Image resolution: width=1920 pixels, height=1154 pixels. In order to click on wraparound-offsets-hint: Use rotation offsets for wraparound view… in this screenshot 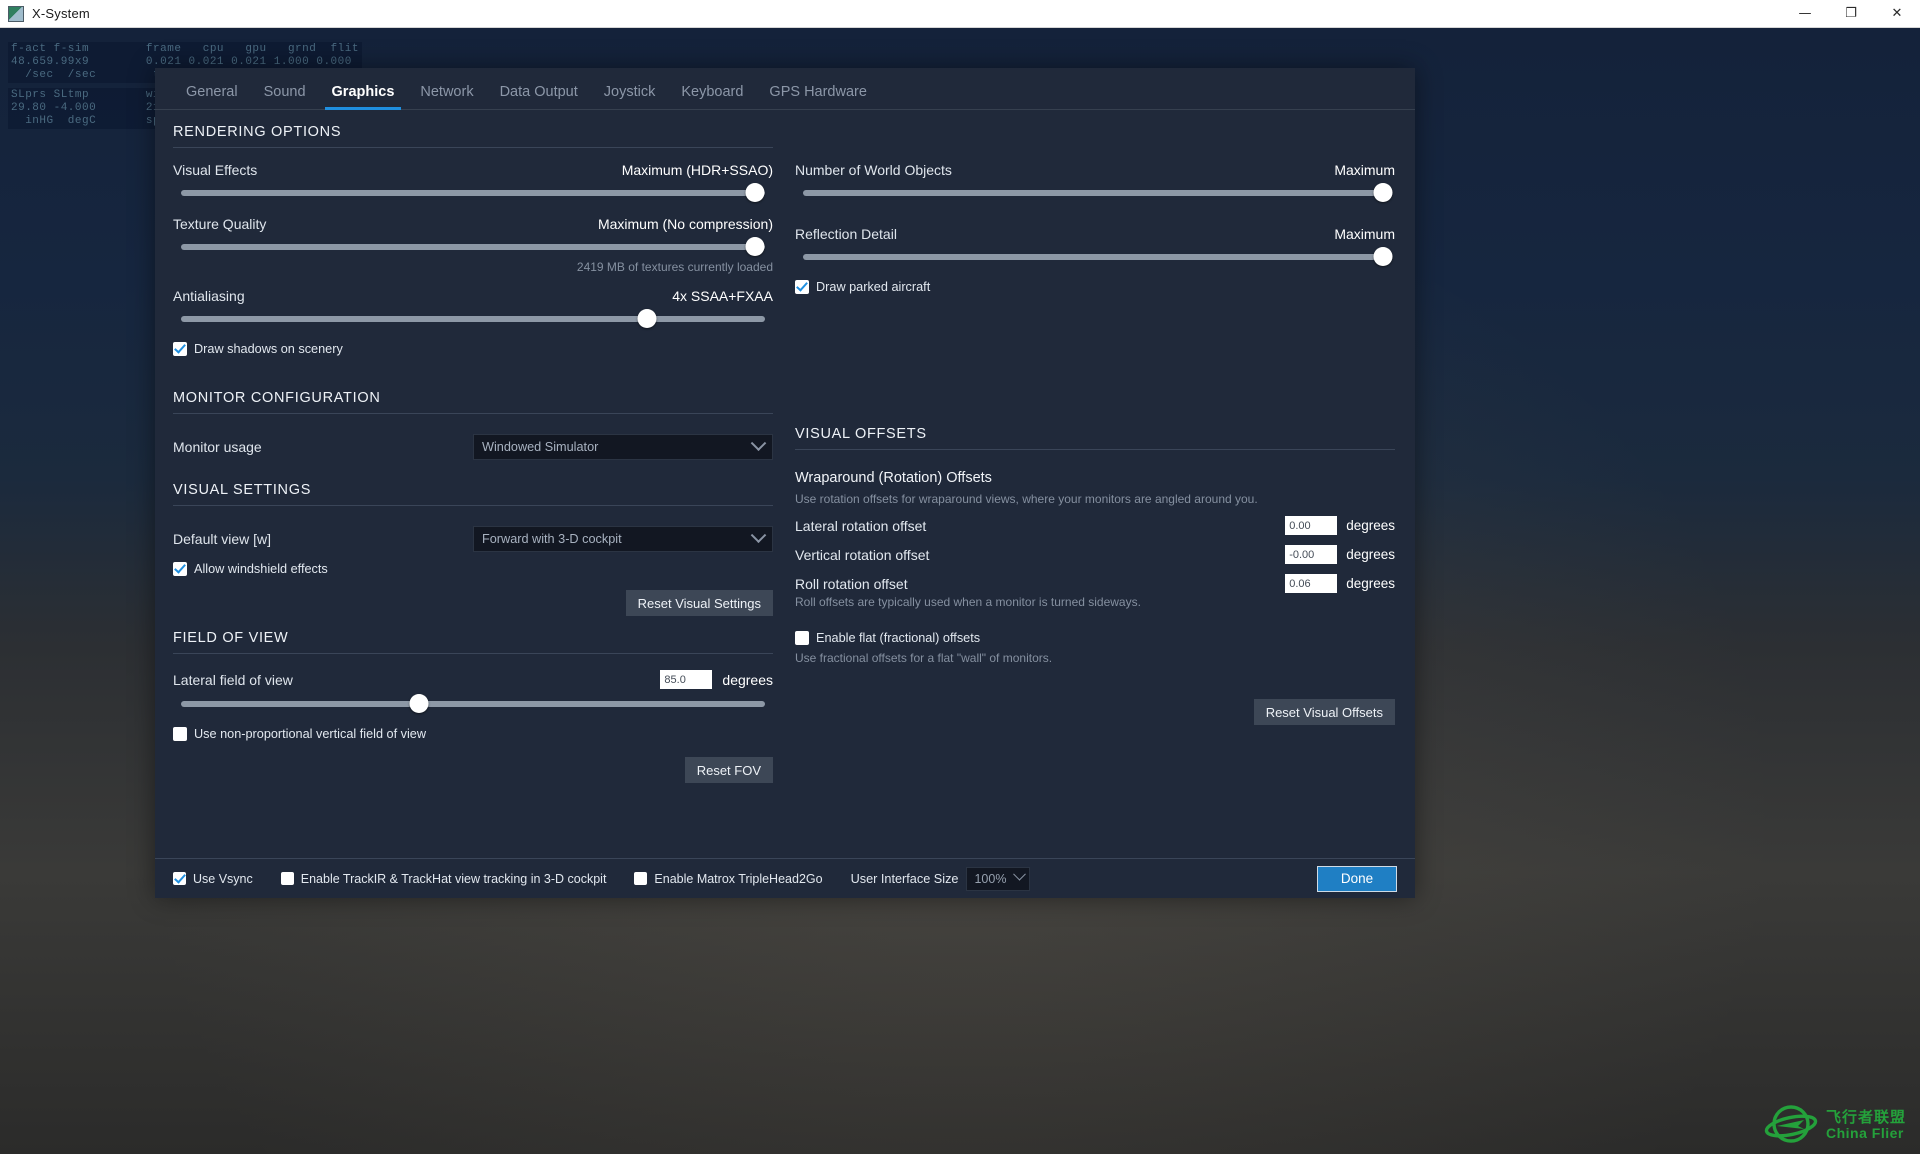, I will do `click(1026, 499)`.